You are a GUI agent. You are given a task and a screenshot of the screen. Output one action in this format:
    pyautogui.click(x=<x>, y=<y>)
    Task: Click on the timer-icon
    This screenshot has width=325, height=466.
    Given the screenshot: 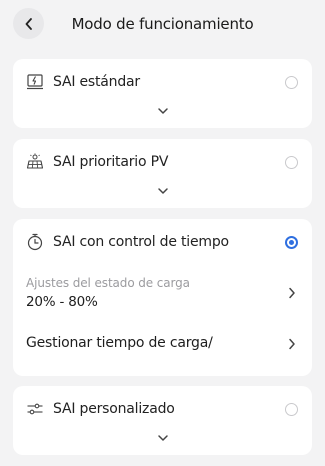 What is the action you would take?
    pyautogui.click(x=35, y=242)
    